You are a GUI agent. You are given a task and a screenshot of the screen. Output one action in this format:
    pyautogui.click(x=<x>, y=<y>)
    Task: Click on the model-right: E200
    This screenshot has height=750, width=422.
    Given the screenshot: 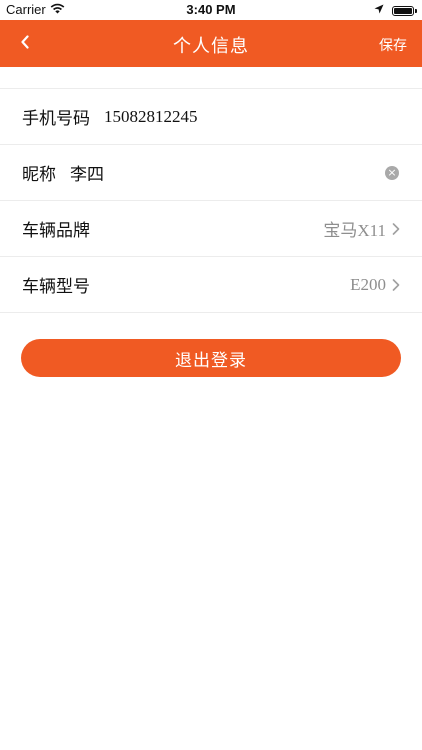 What is the action you would take?
    pyautogui.click(x=376, y=285)
    